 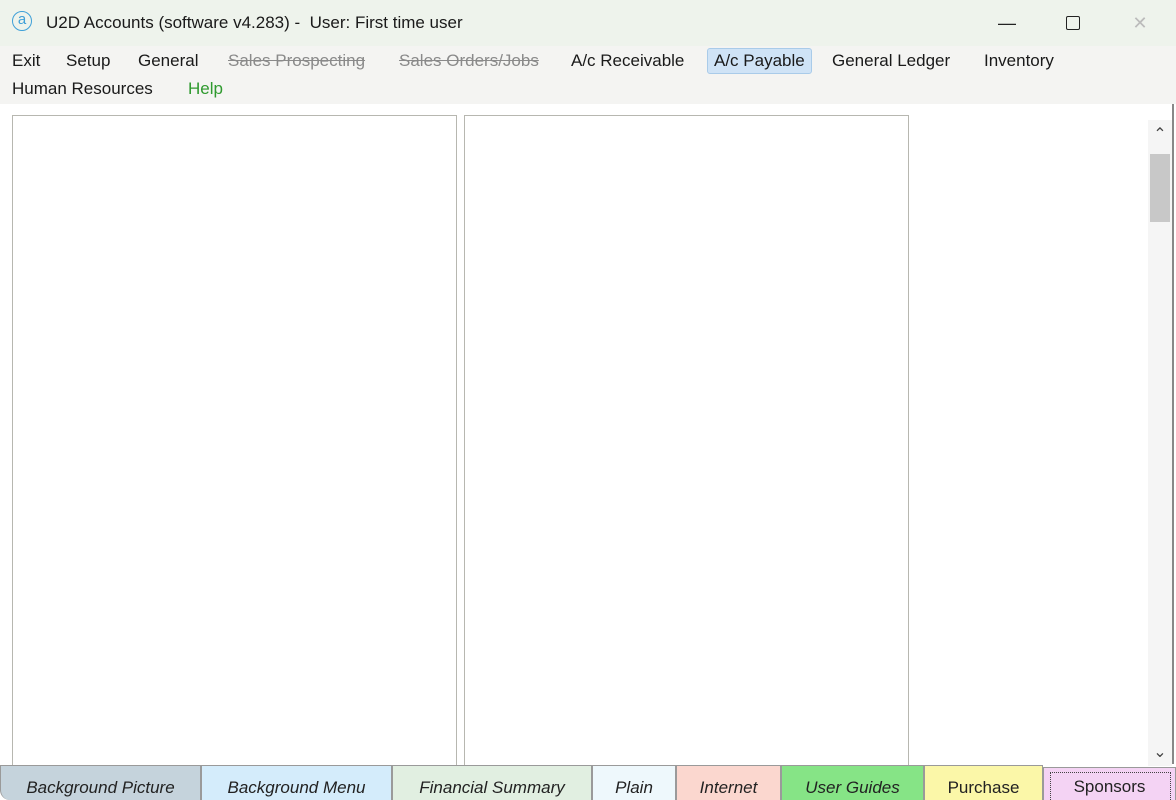 What do you see at coordinates (1160, 135) in the screenshot?
I see `scroll-up-icon: ⌃` at bounding box center [1160, 135].